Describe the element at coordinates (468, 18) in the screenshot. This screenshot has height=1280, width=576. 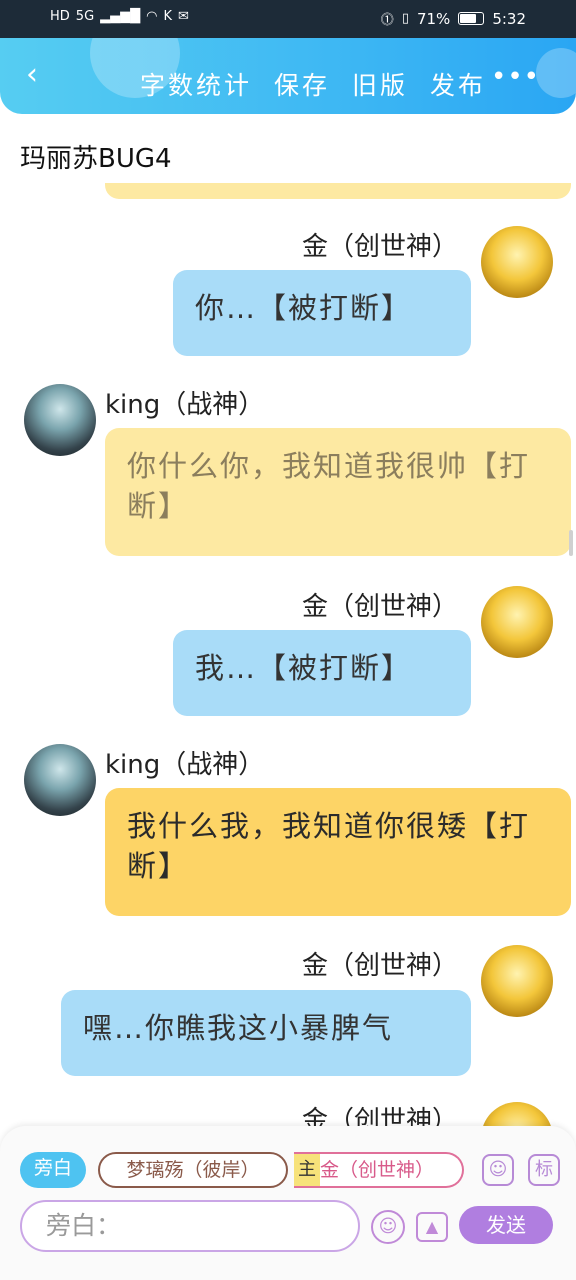
I see `battery-fill` at that location.